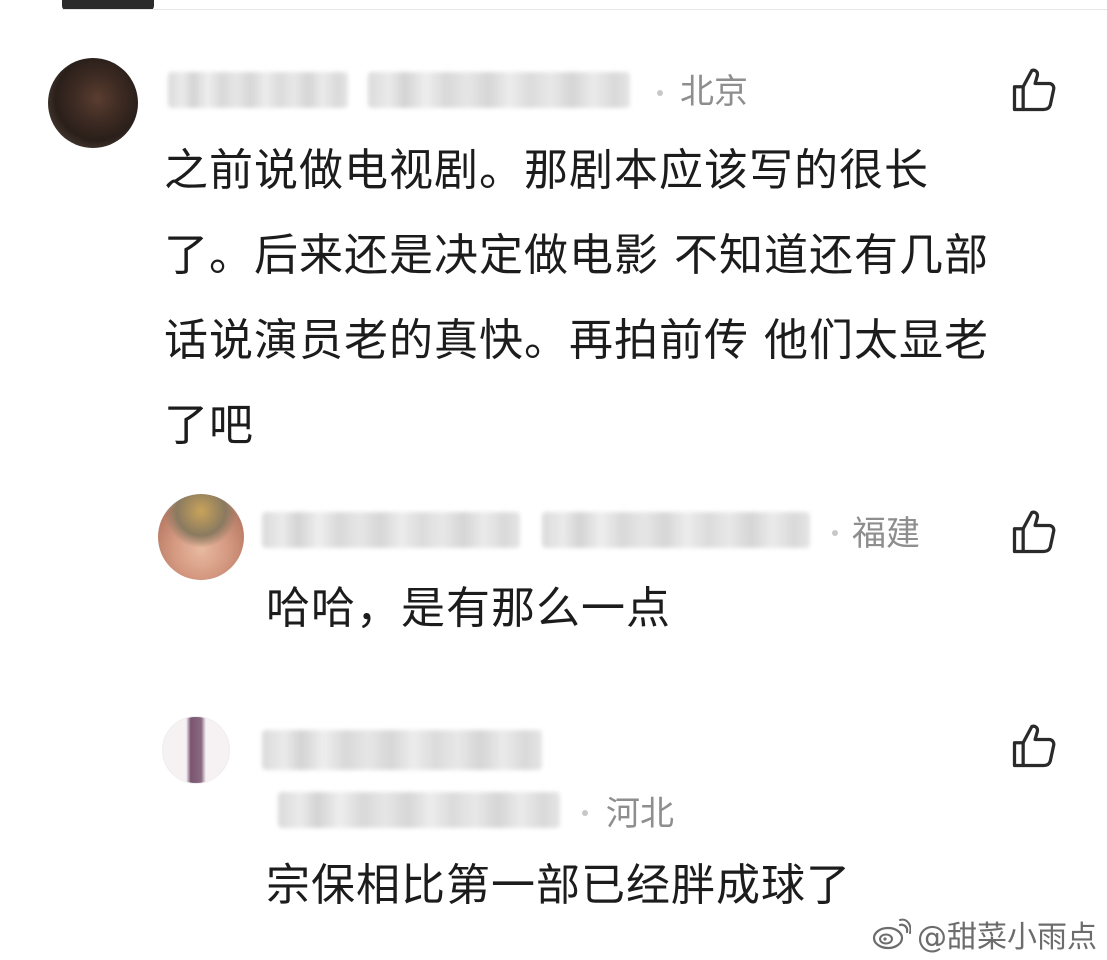  Describe the element at coordinates (209, 425) in the screenshot. I see `comment-text-line: 了吧` at that location.